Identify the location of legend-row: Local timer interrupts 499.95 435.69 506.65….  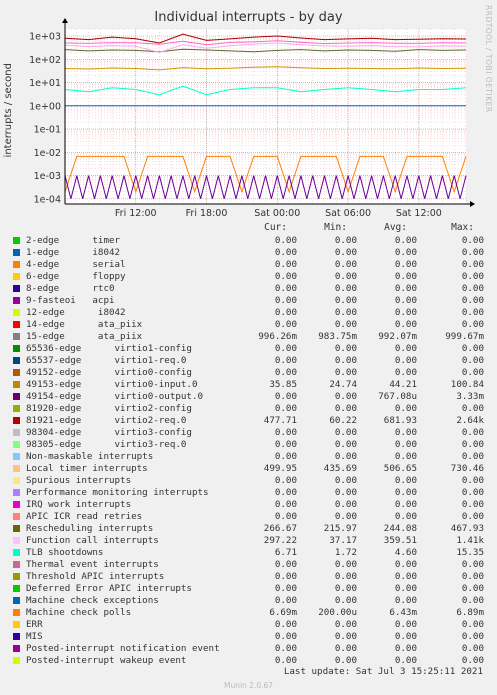
(248, 469).